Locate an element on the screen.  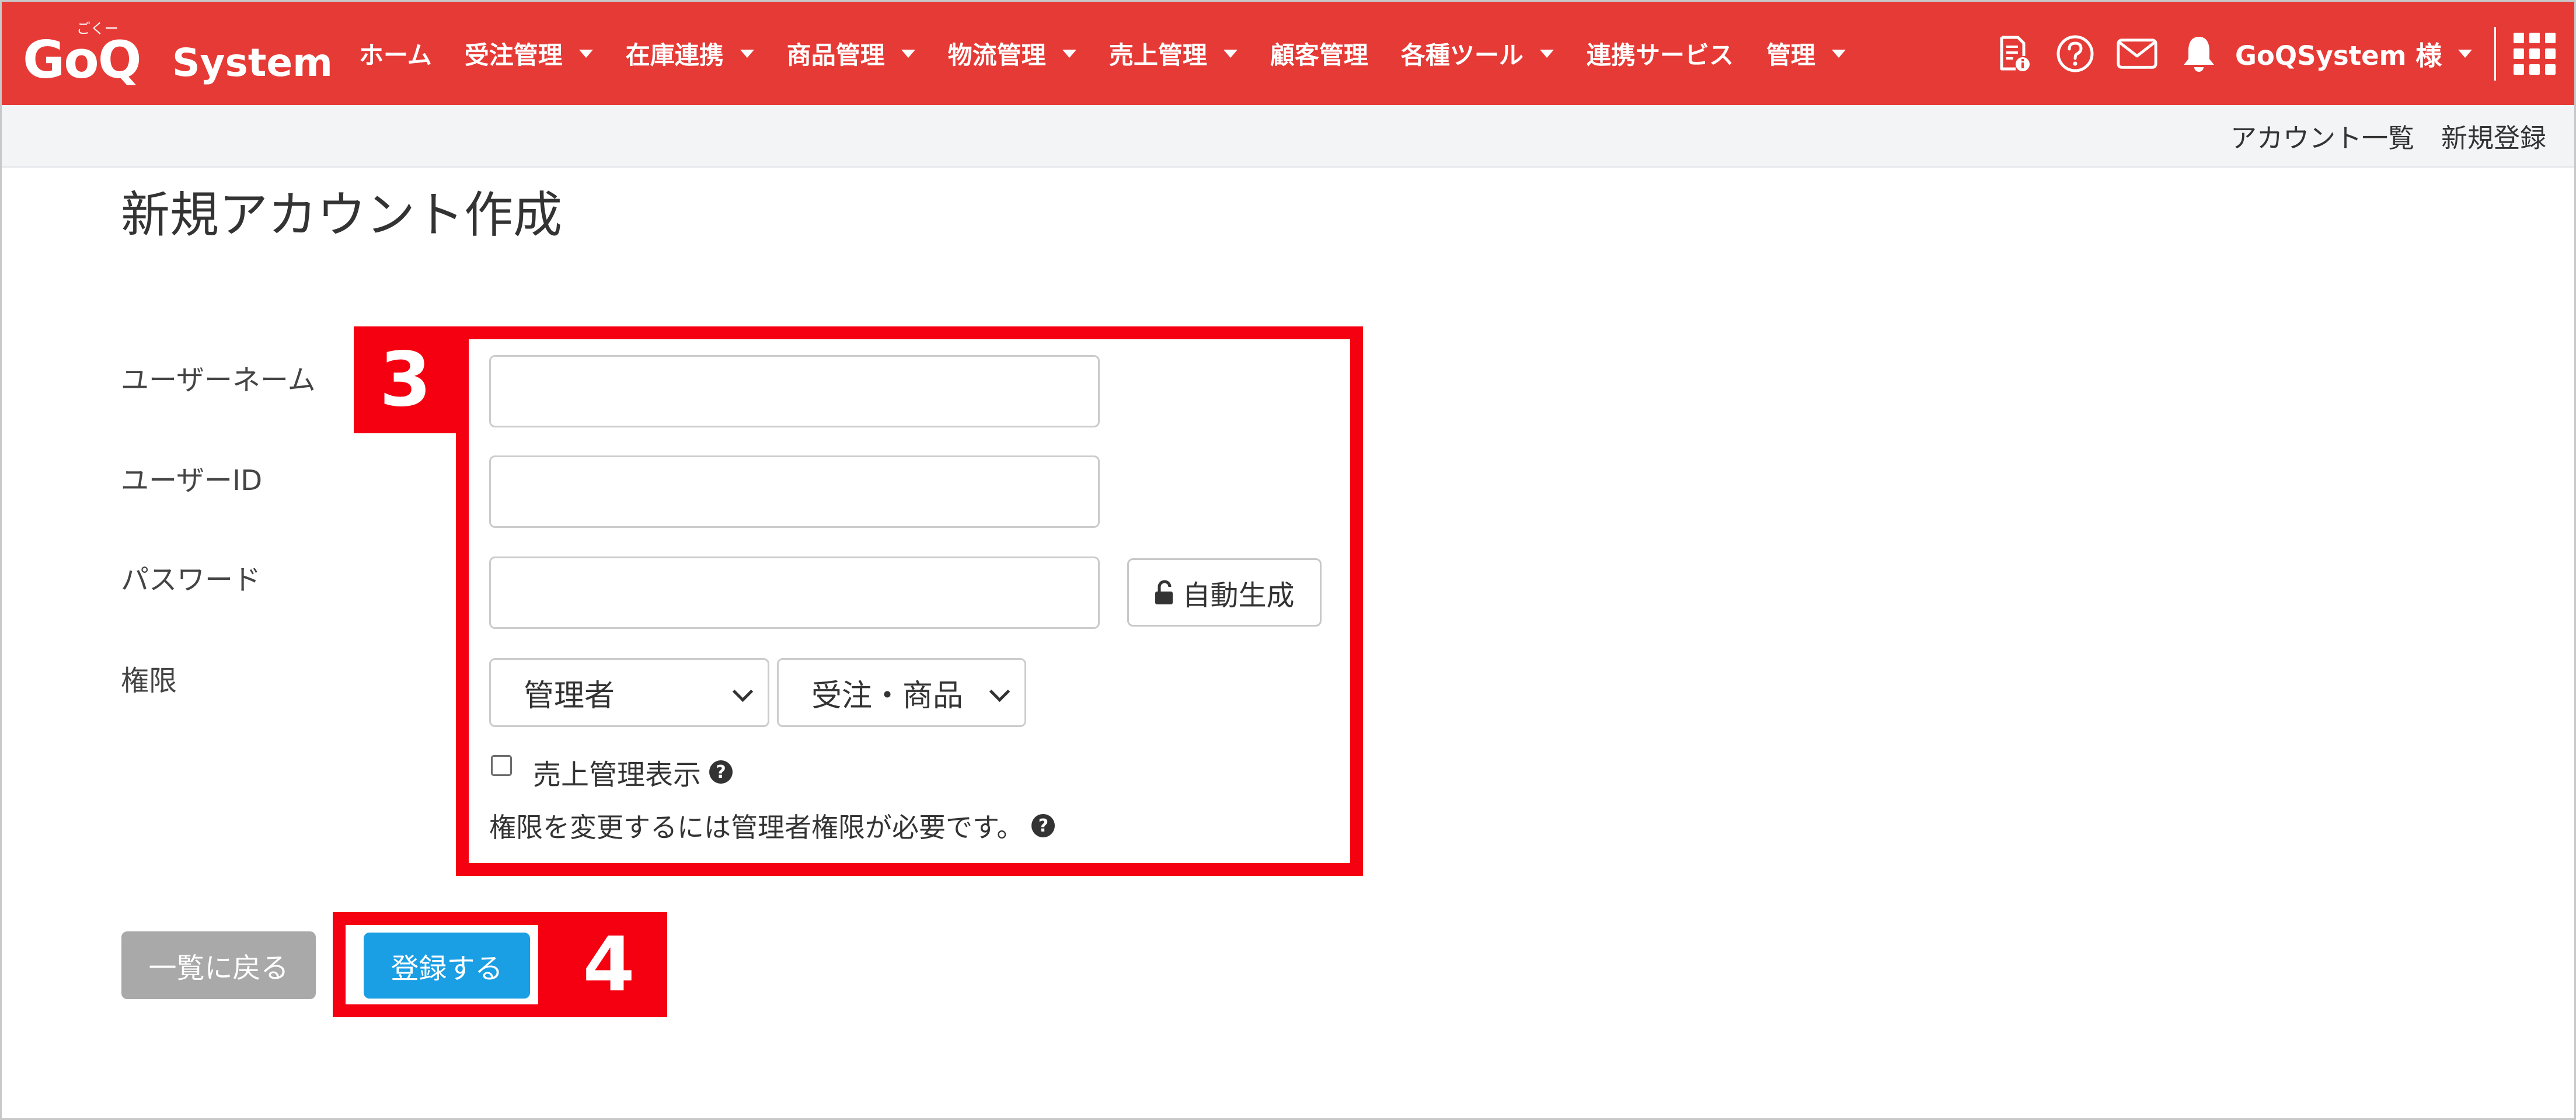
menu-products: 商品管理 is located at coordinates (851, 53).